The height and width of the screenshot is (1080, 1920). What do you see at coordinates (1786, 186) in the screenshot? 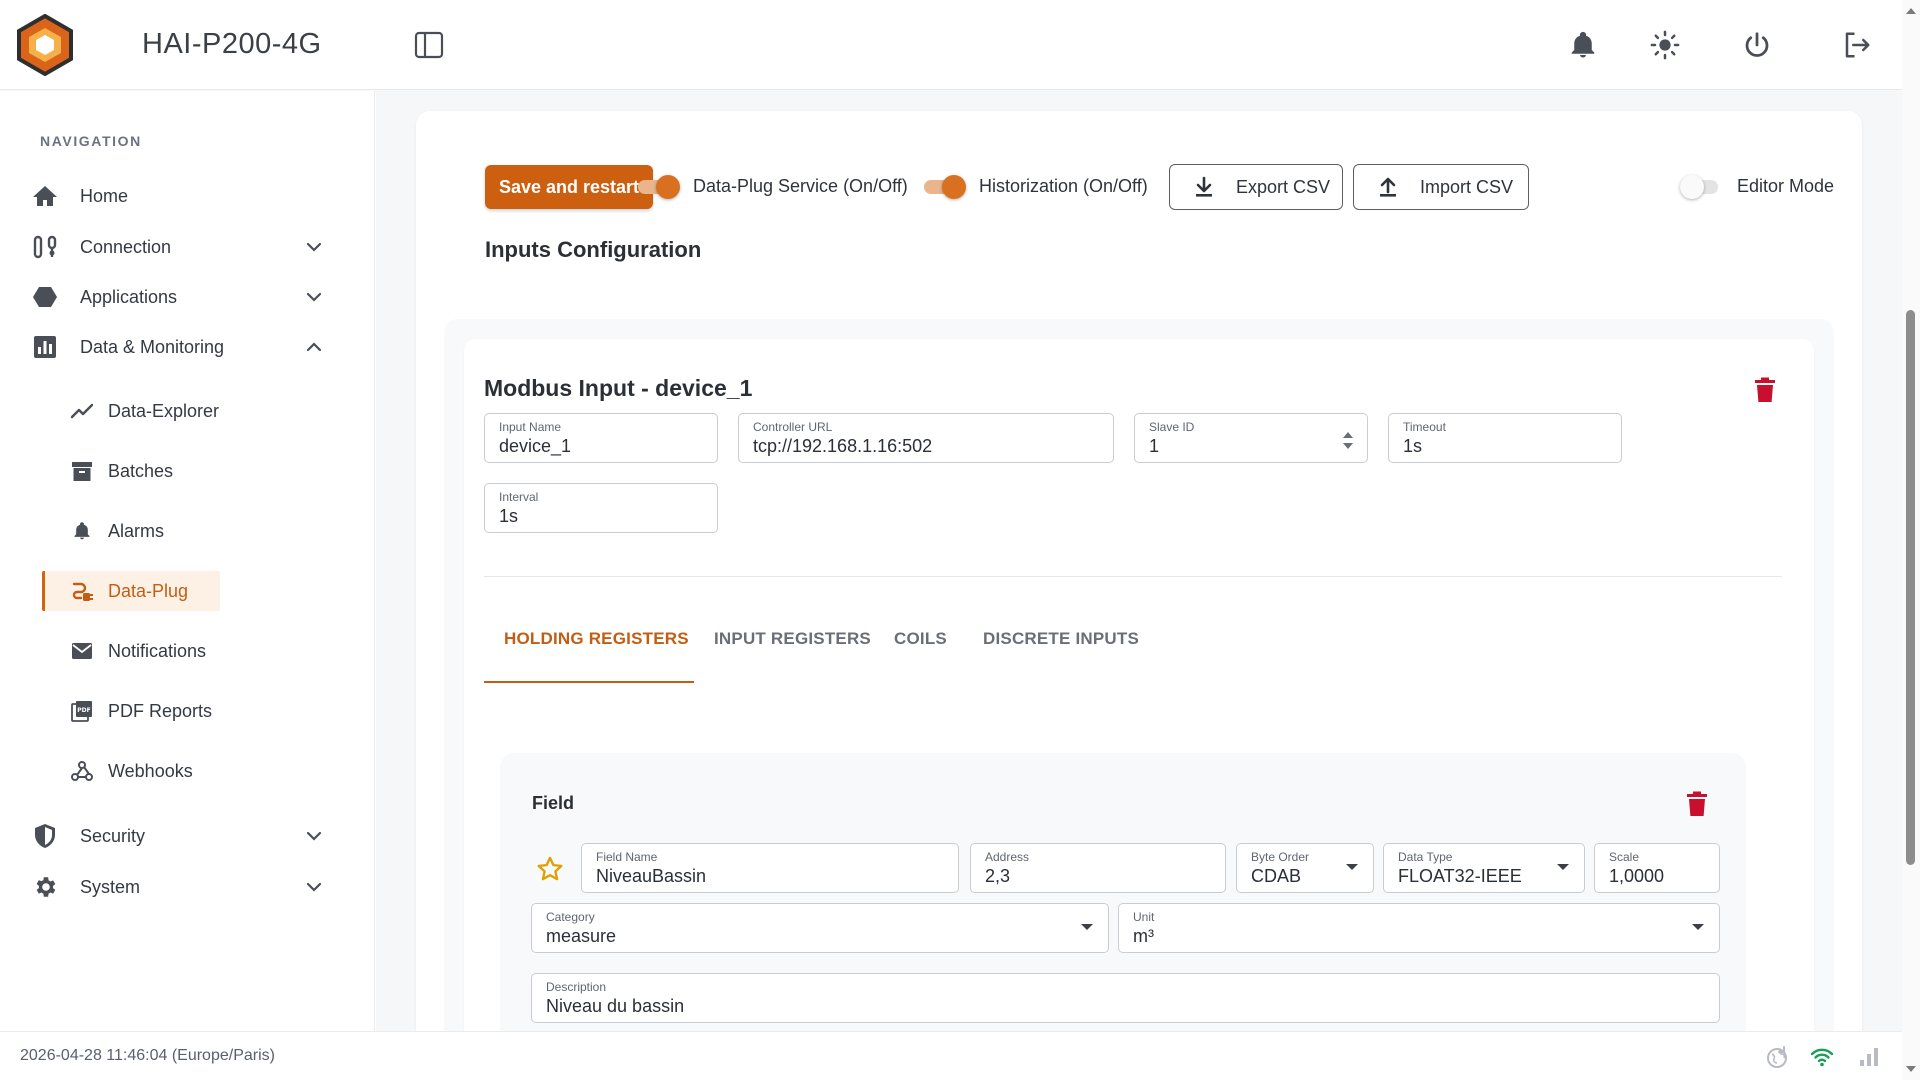
I see `editor-mode-label: Editor Mode` at bounding box center [1786, 186].